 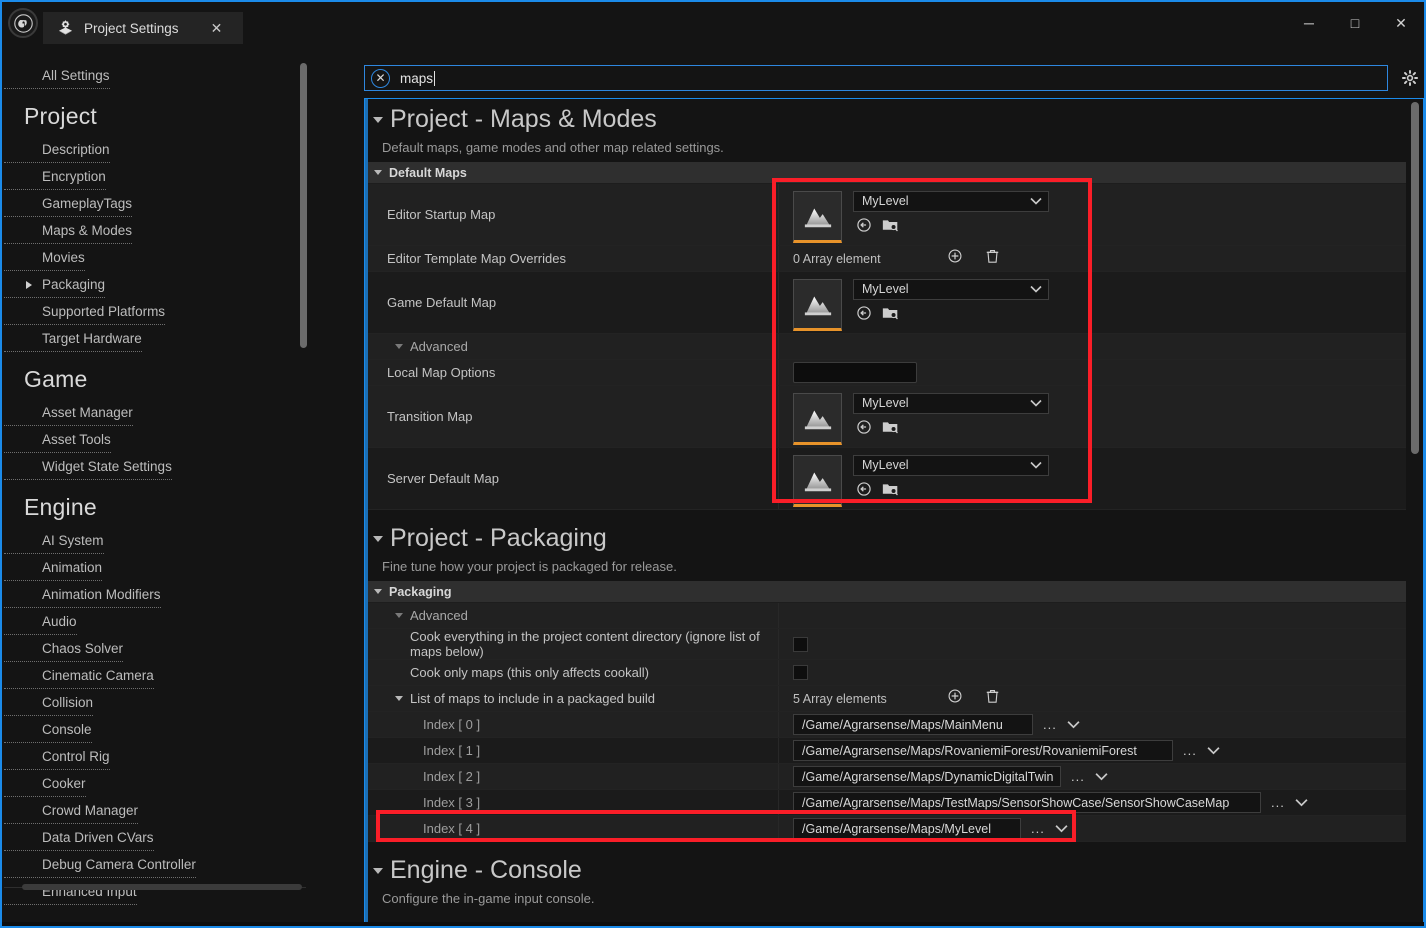 What do you see at coordinates (885, 536) in the screenshot?
I see `section-header-packaging: Project - Packaging` at bounding box center [885, 536].